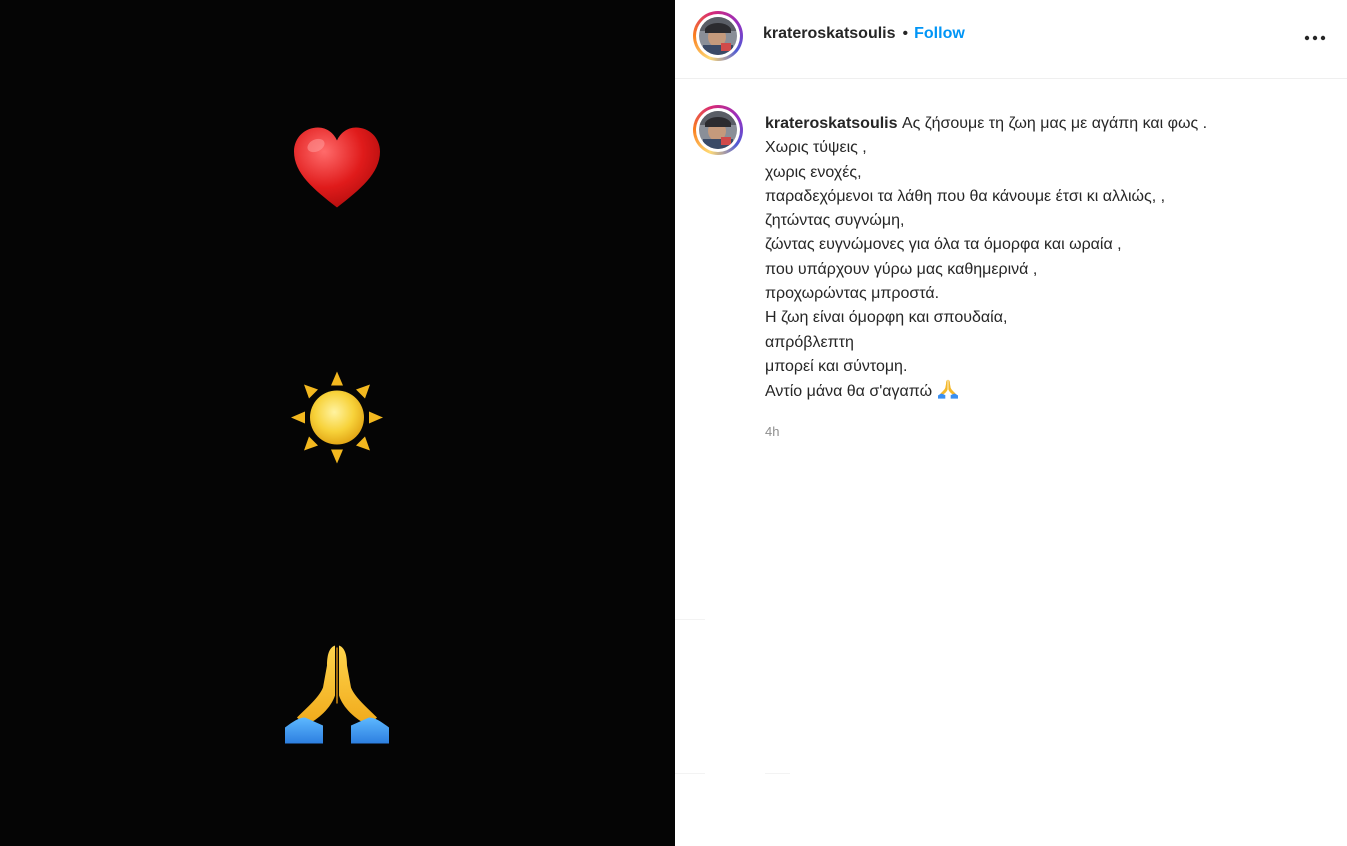 The image size is (1347, 846). I want to click on caption-avatar-photo, so click(718, 130).